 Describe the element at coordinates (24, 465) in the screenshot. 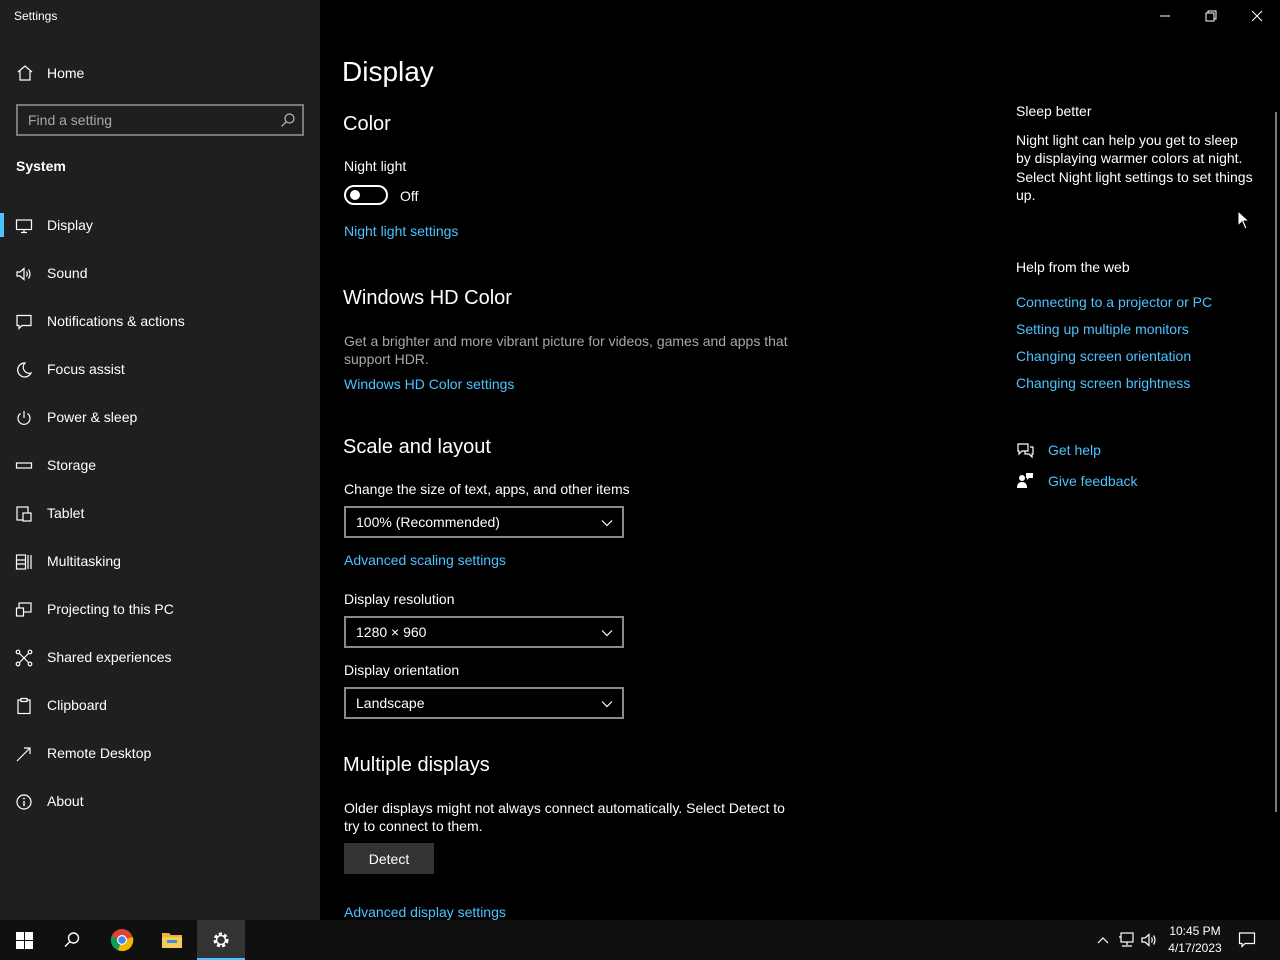

I see `storage-icon` at that location.